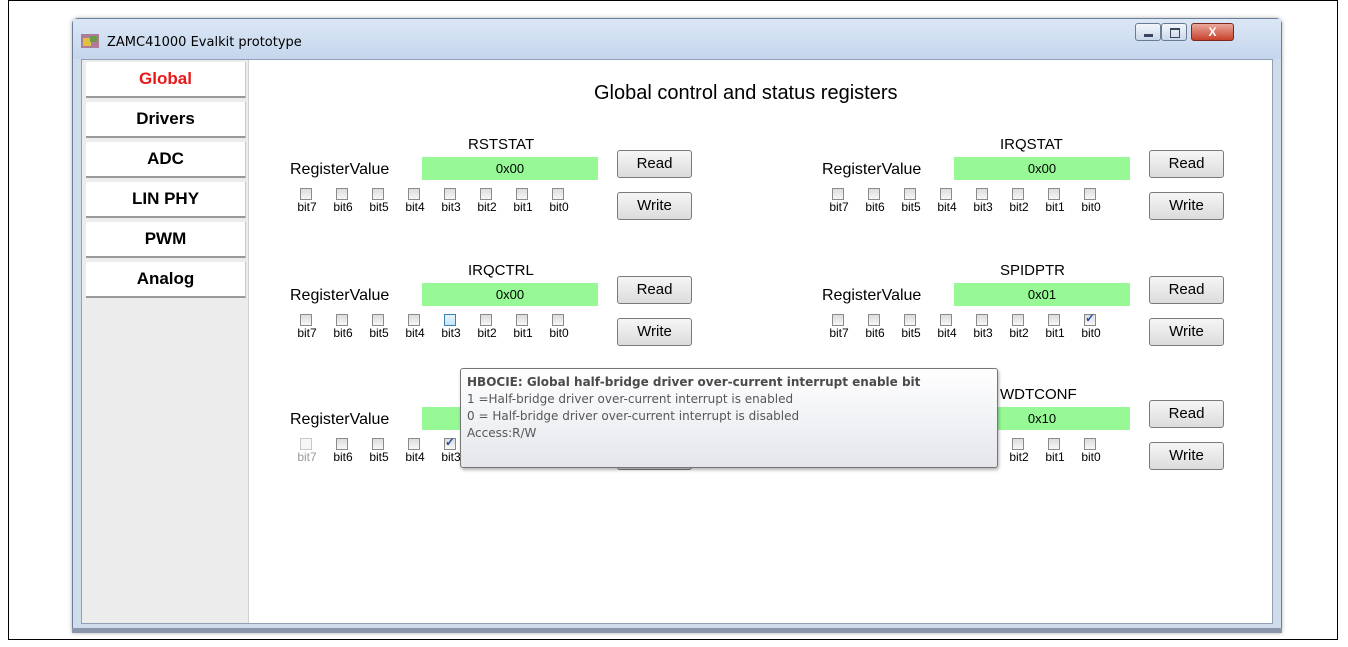 The image size is (1348, 647). Describe the element at coordinates (1042, 294) in the screenshot. I see `register-value-field: 0x01` at that location.